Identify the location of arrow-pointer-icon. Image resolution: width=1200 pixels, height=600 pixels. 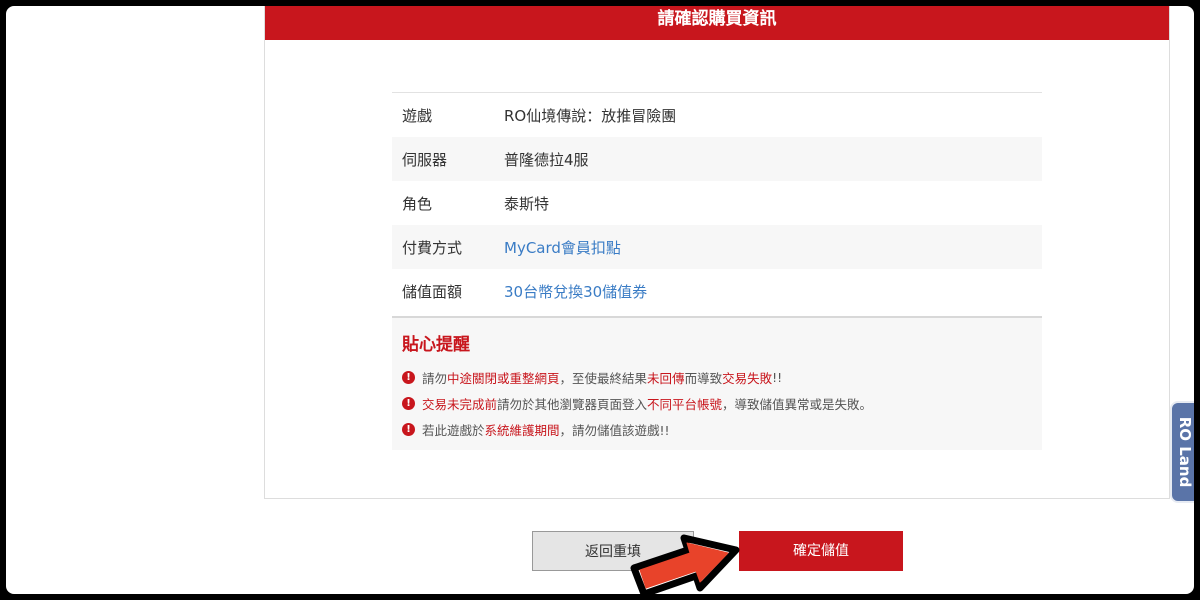
(685, 564).